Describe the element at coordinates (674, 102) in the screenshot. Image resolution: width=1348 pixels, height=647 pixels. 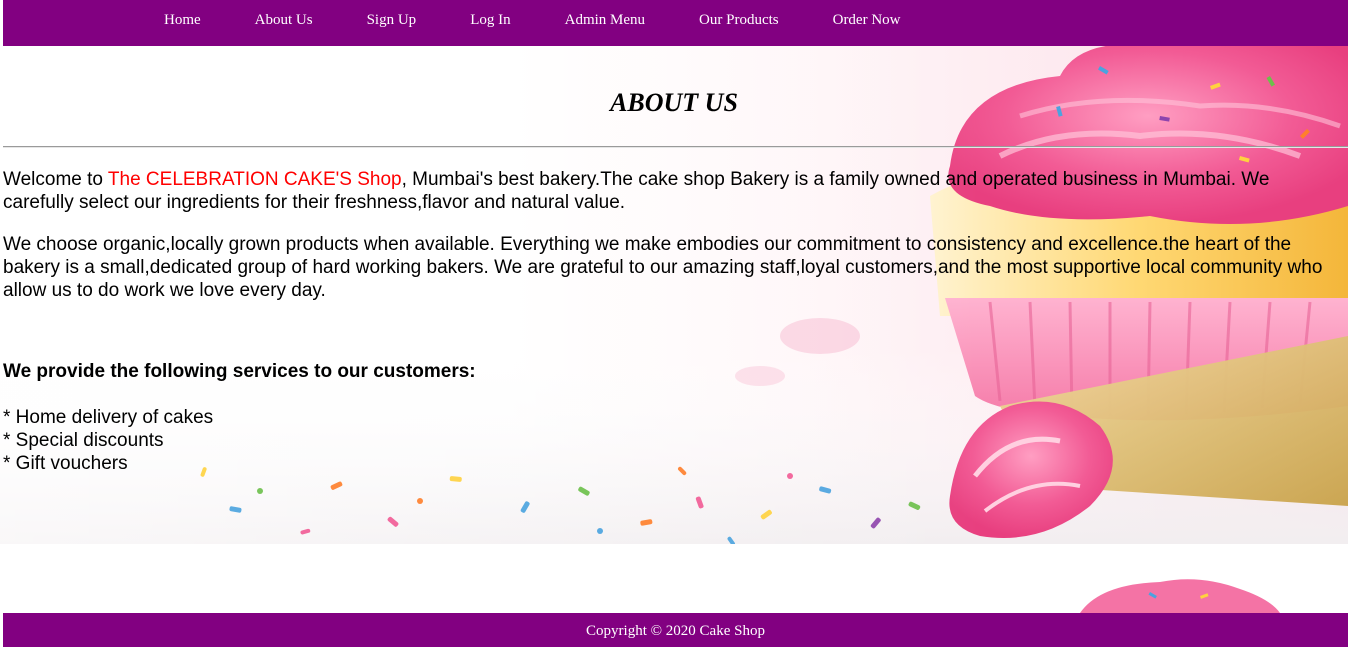
I see `page-title: ABOUT US` at that location.